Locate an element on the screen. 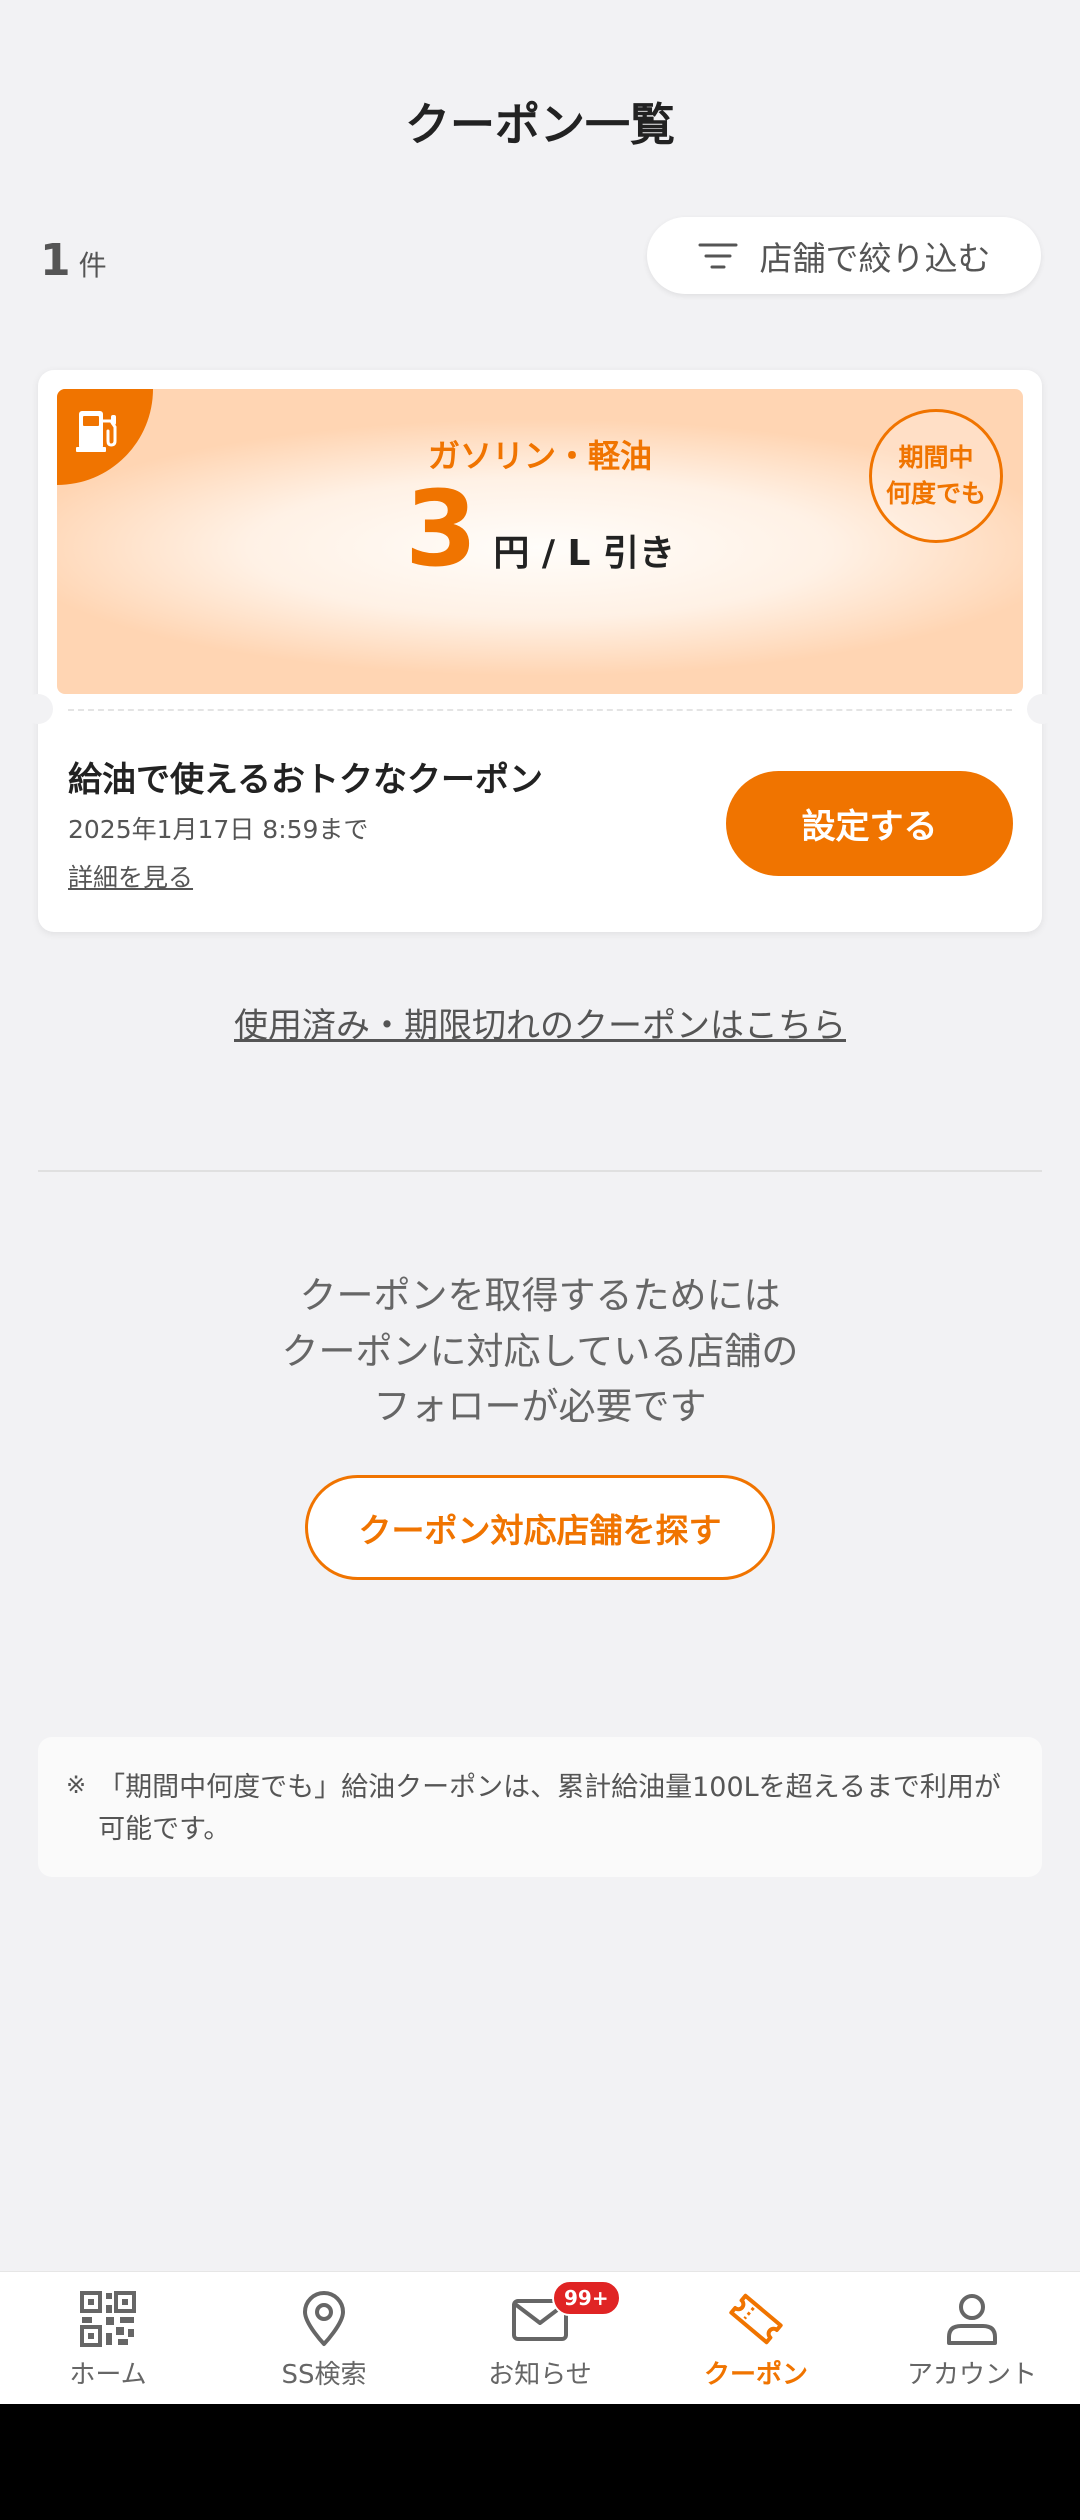  bottom-tab-bar: ホーム SS検索 99+ お知らせ クーポン アカウント is located at coordinates (540, 2337).